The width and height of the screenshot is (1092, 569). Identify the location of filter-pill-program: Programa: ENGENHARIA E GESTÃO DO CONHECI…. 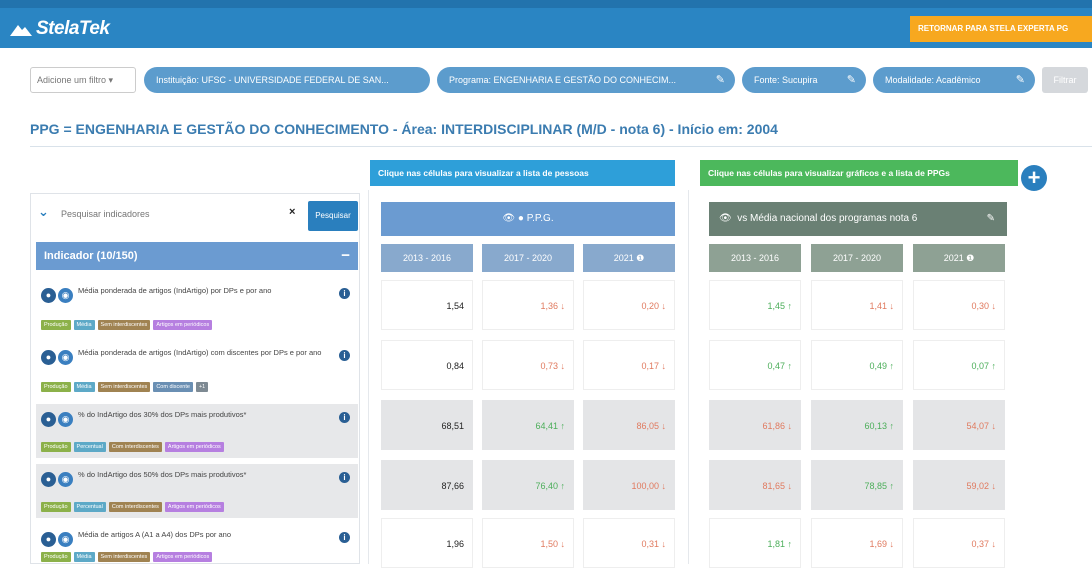
(586, 80).